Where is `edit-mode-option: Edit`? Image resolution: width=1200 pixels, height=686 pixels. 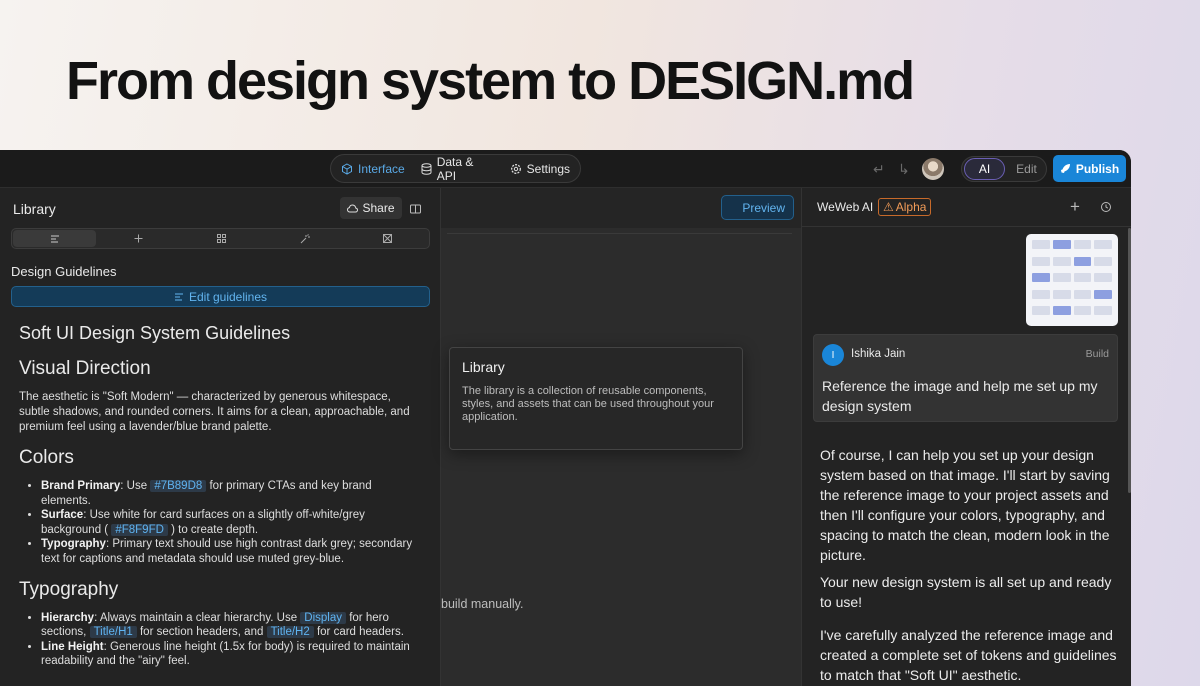 edit-mode-option: Edit is located at coordinates (1026, 169).